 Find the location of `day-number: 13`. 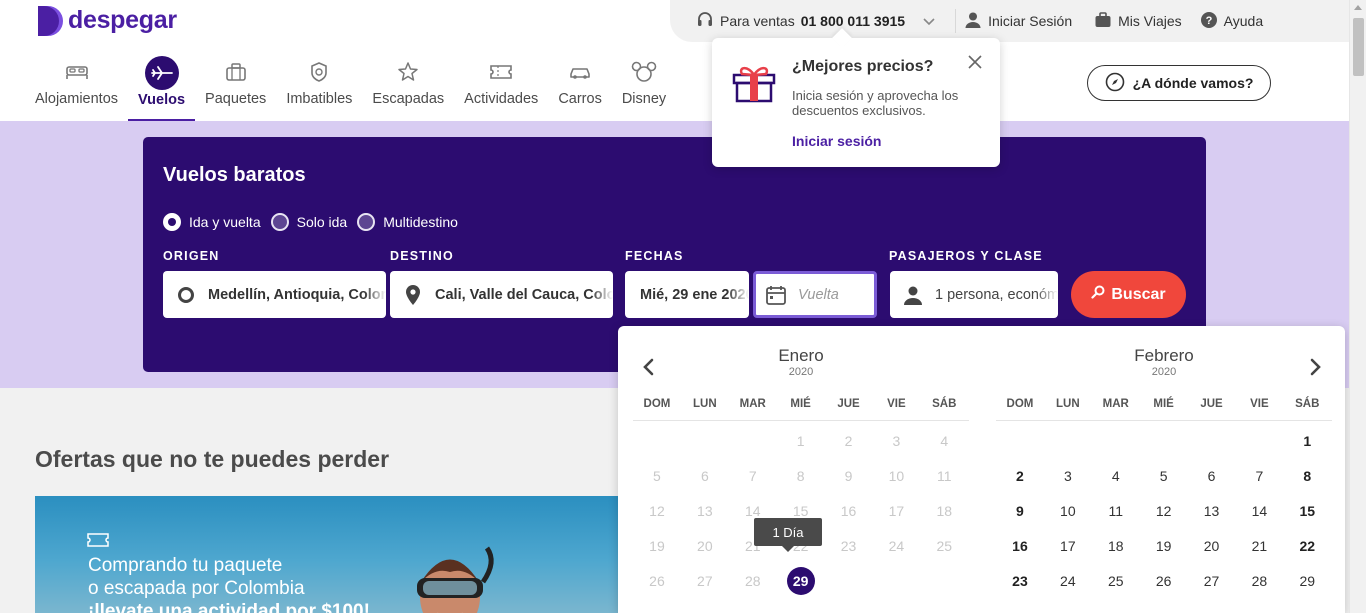

day-number: 13 is located at coordinates (705, 510).